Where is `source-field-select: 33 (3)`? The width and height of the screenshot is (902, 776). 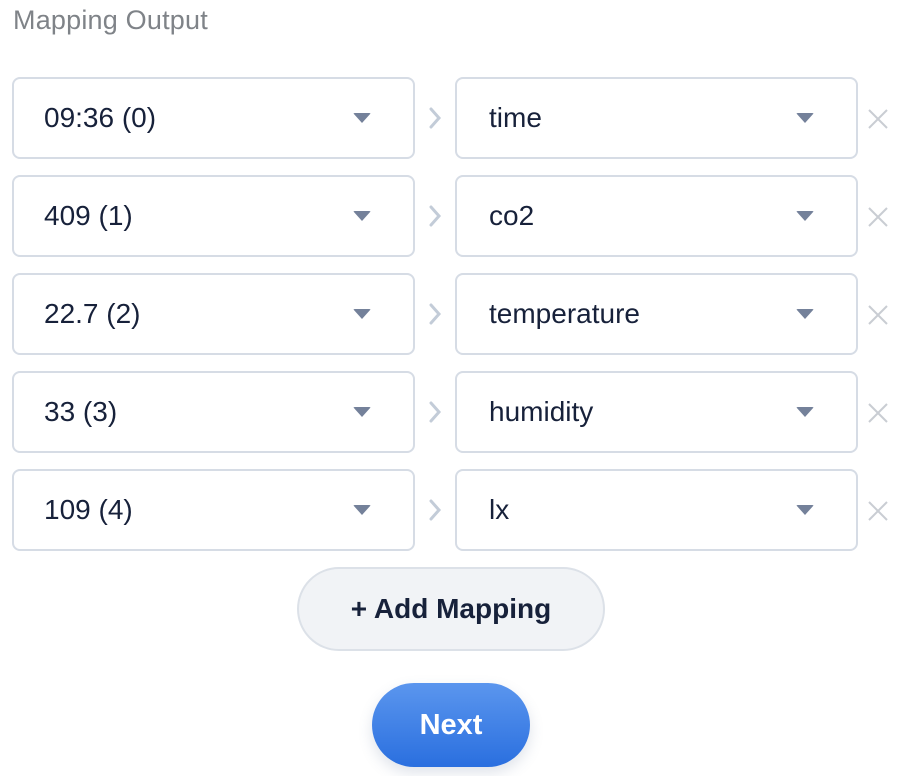
source-field-select: 33 (3) is located at coordinates (213, 412).